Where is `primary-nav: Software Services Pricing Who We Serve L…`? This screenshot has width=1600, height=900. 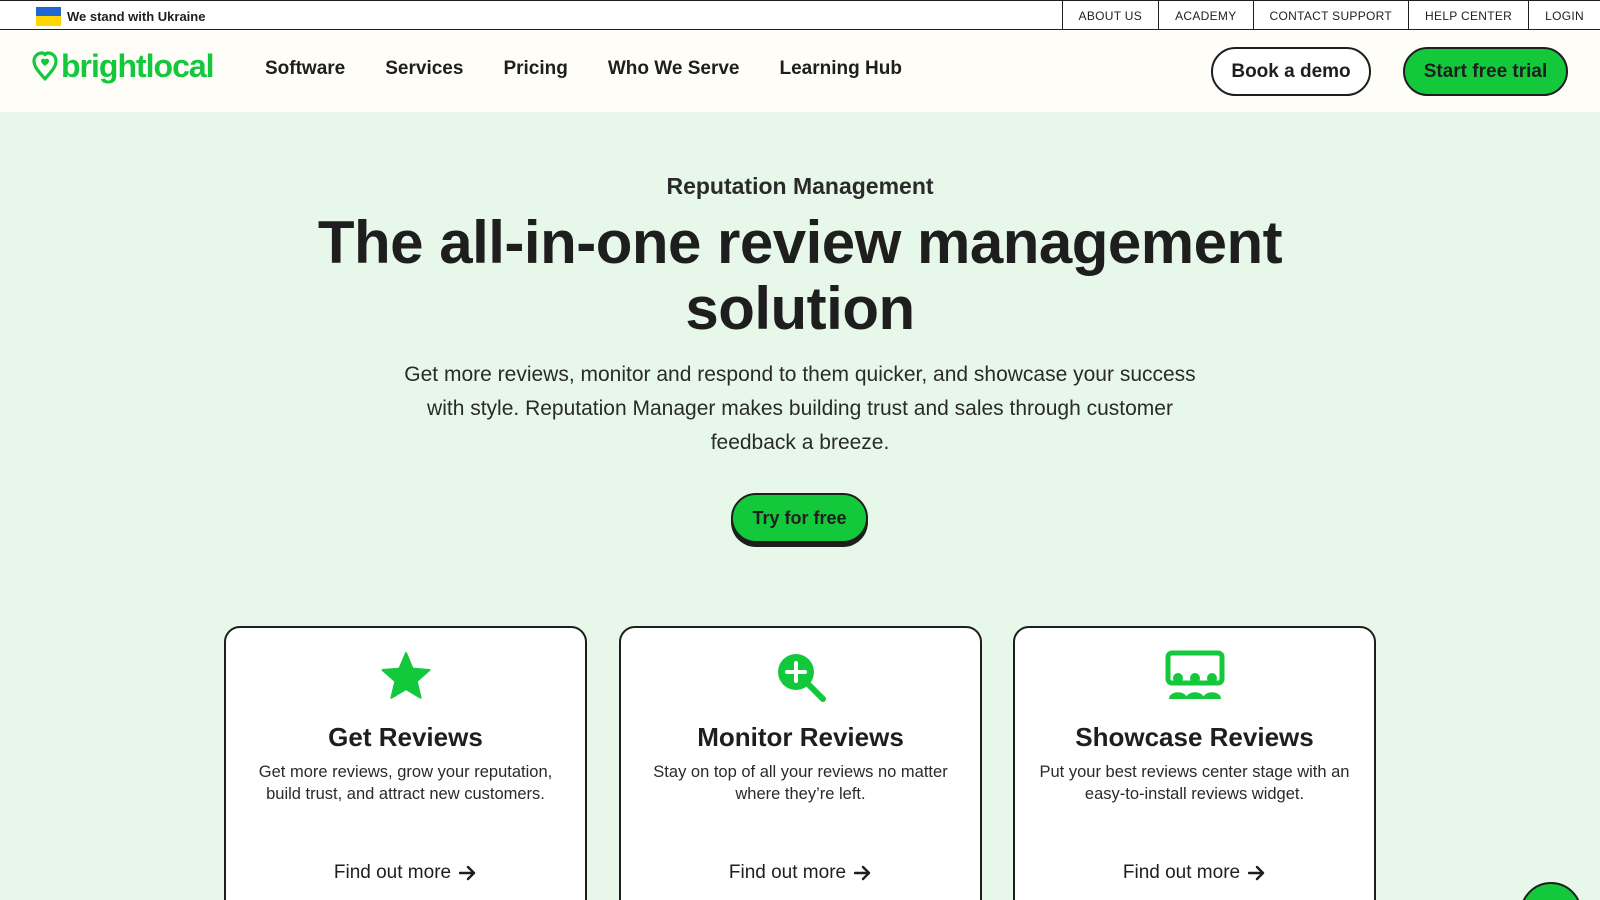
primary-nav: Software Services Pricing Who We Serve L… is located at coordinates (583, 69).